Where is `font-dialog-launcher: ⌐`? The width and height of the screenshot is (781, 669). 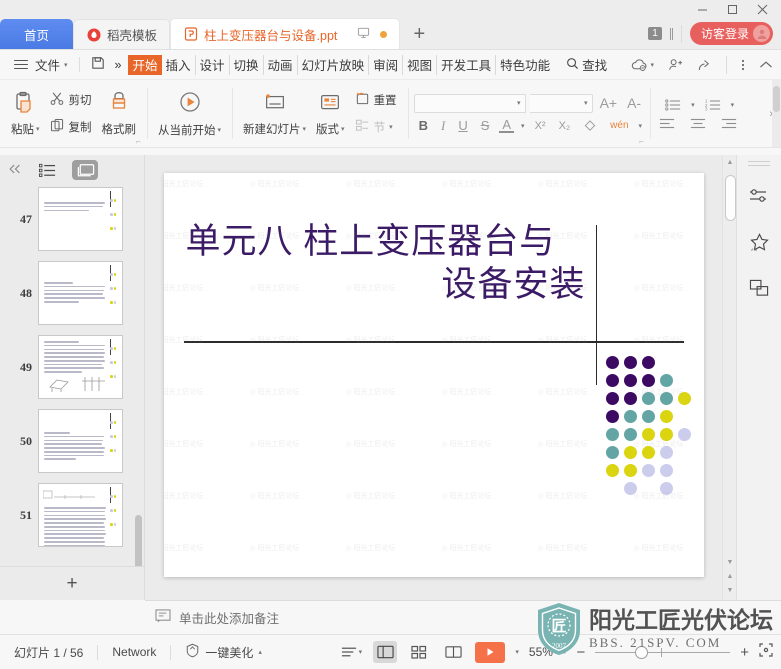
font-dialog-launcher: ⌐ is located at coordinates (643, 141).